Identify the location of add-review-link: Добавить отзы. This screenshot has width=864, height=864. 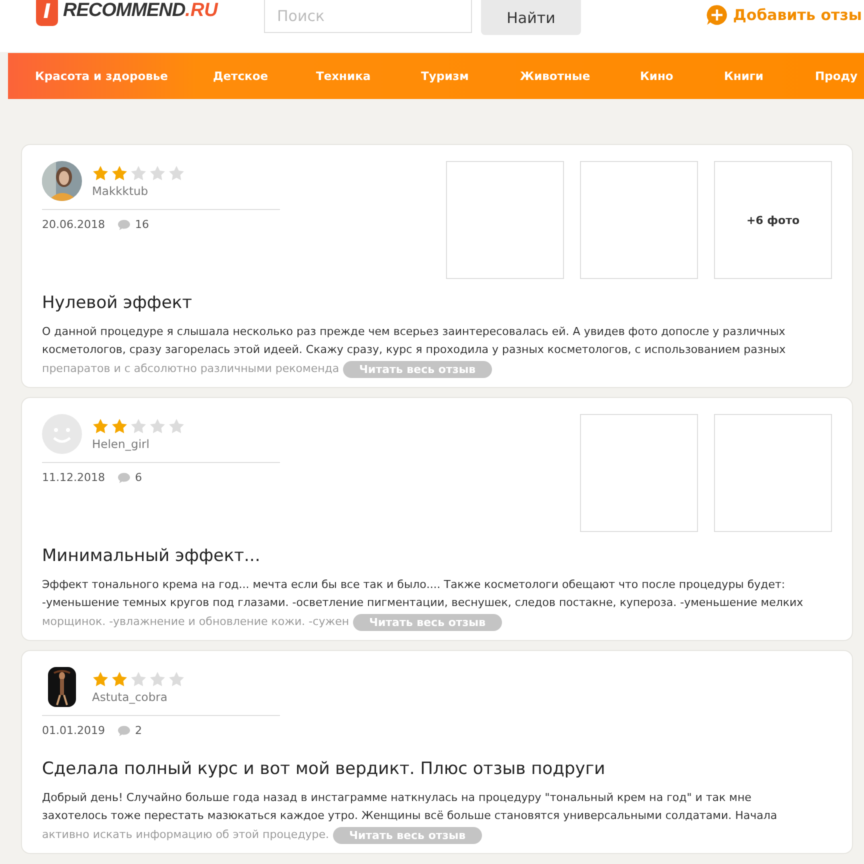
(784, 15).